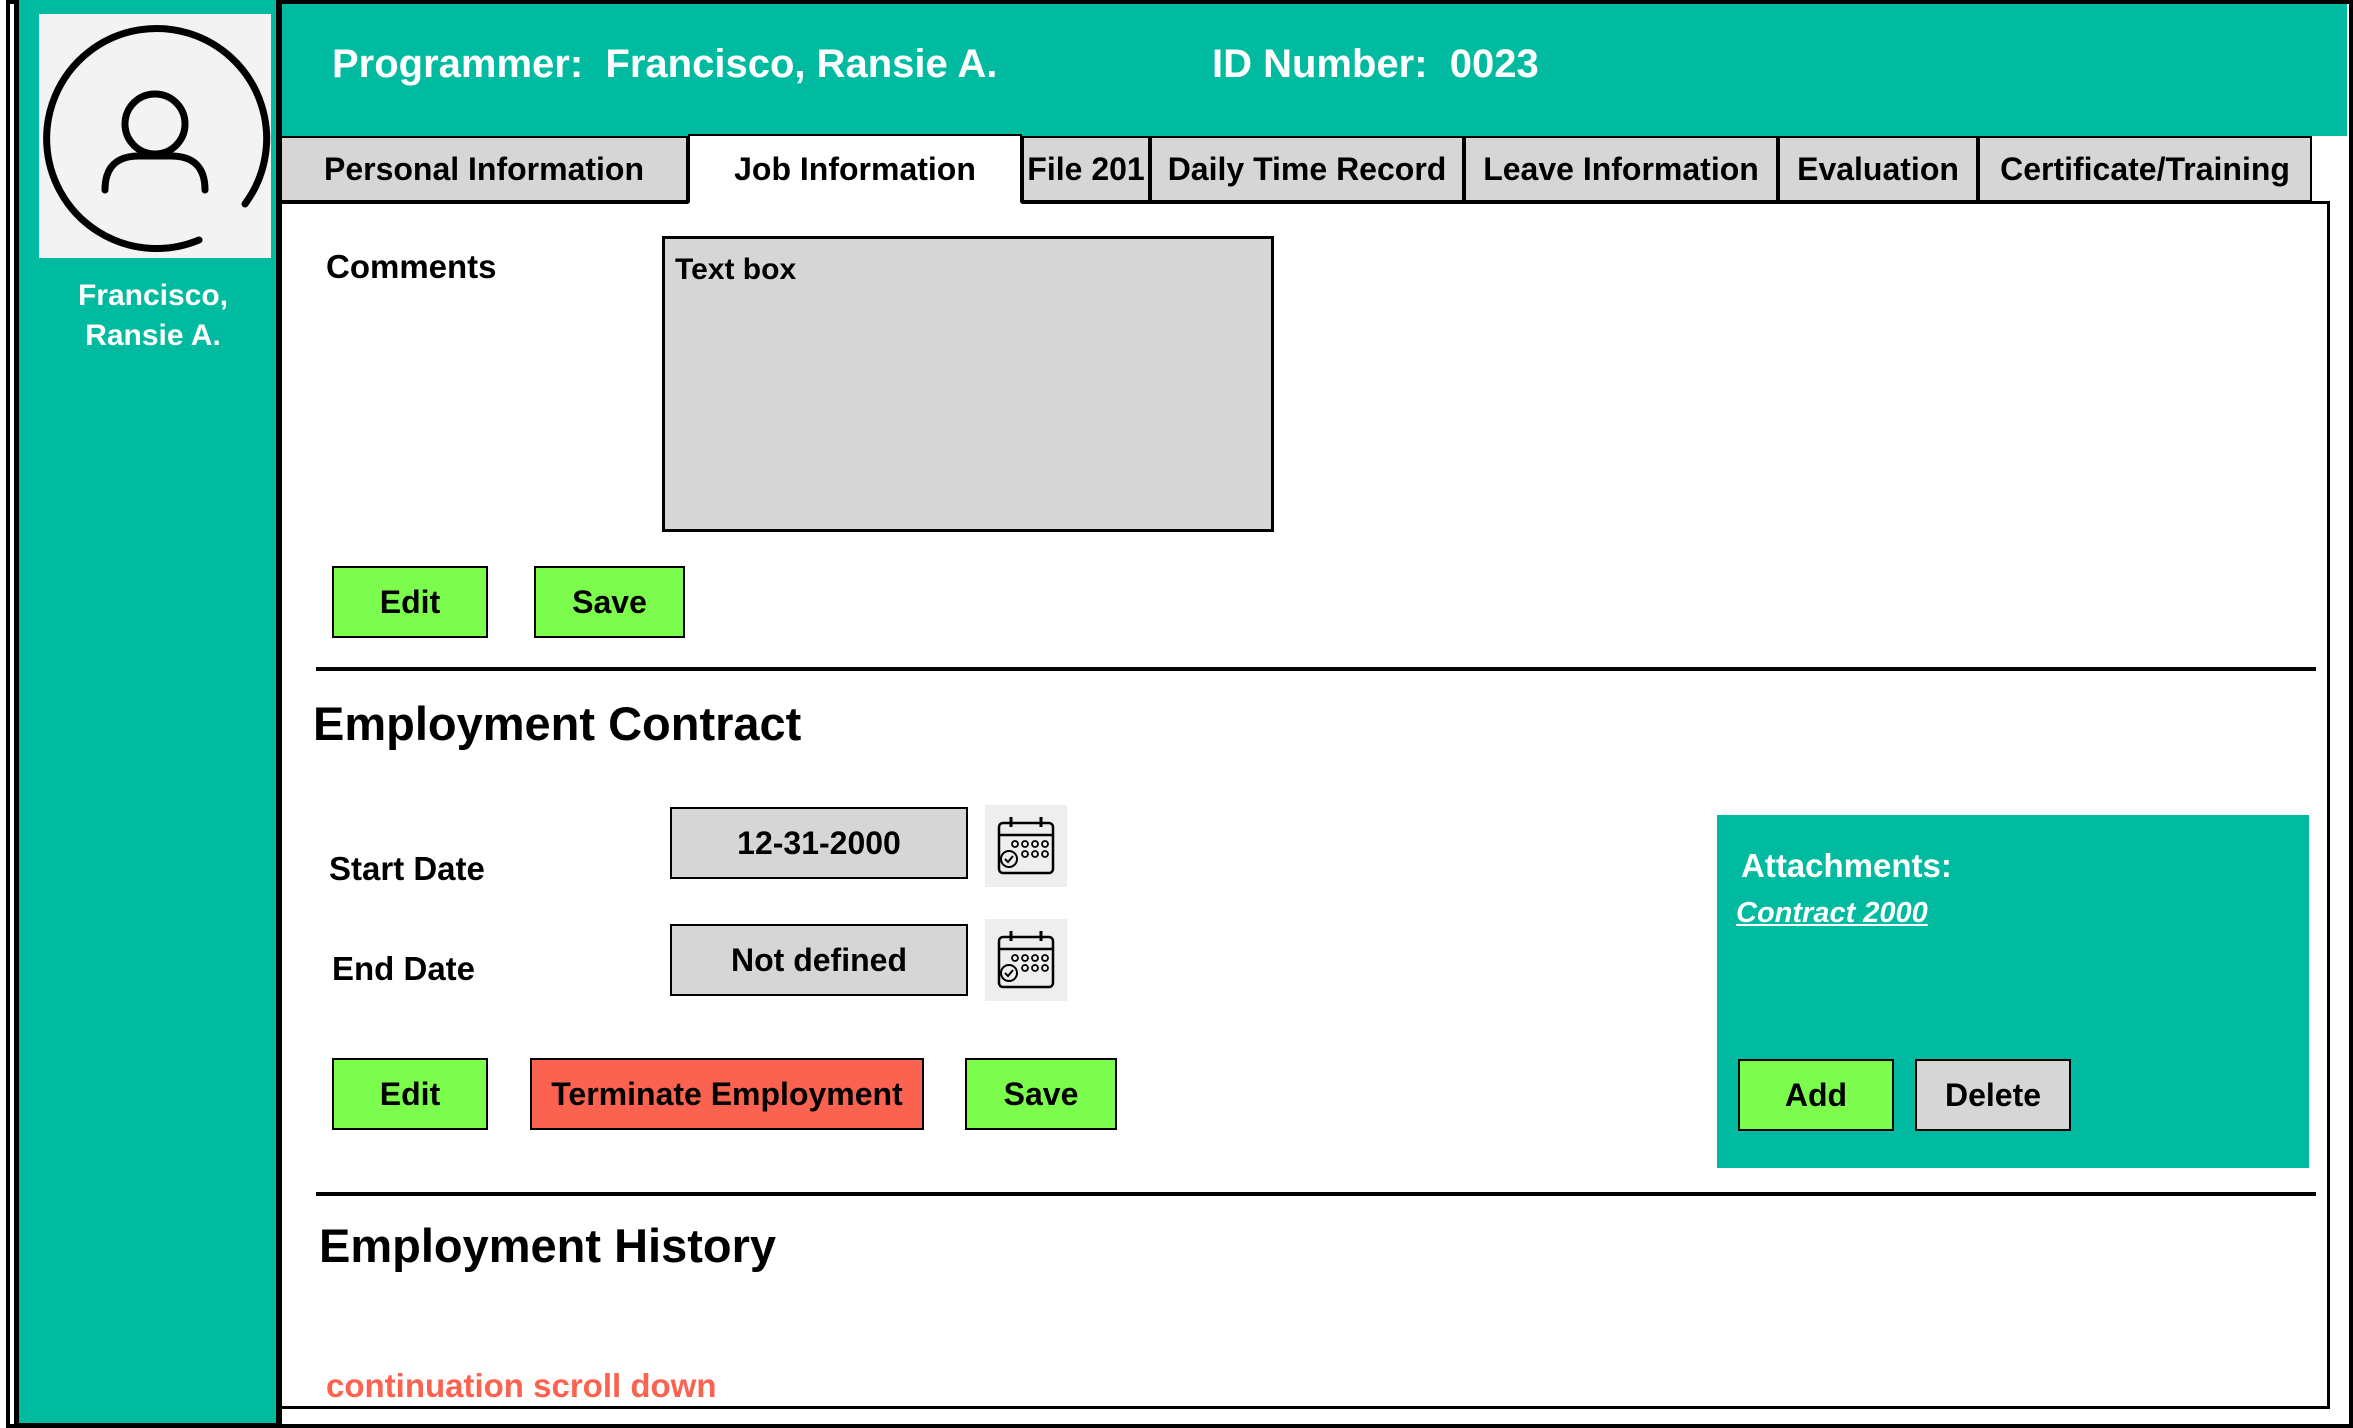  I want to click on comments-save-button: Save, so click(609, 602).